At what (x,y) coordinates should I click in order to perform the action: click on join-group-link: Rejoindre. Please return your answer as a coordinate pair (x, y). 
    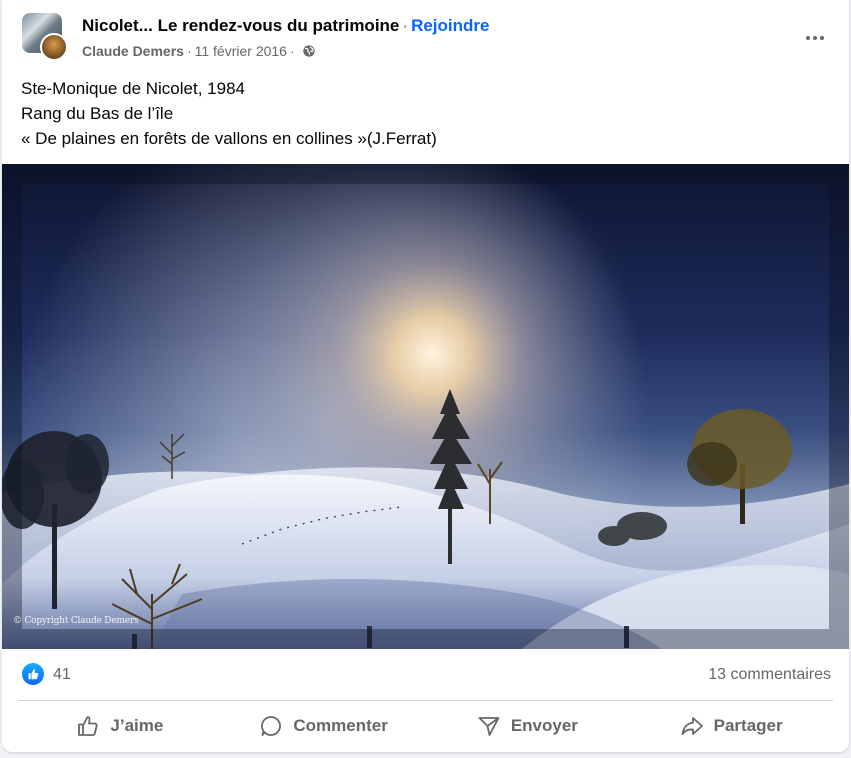
    Looking at the image, I should click on (450, 25).